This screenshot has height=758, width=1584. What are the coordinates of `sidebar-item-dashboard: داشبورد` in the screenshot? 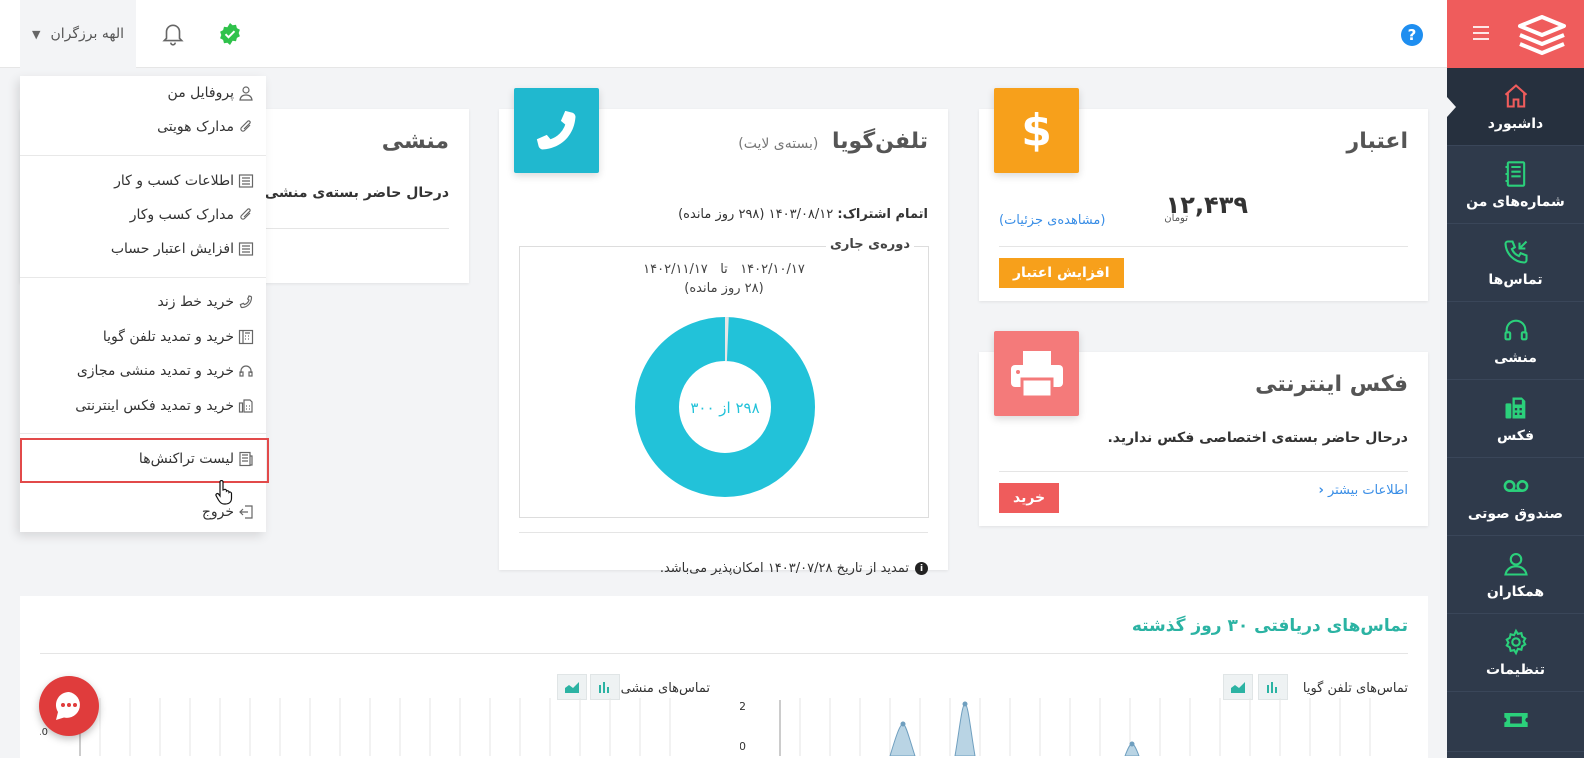 It's located at (1515, 107).